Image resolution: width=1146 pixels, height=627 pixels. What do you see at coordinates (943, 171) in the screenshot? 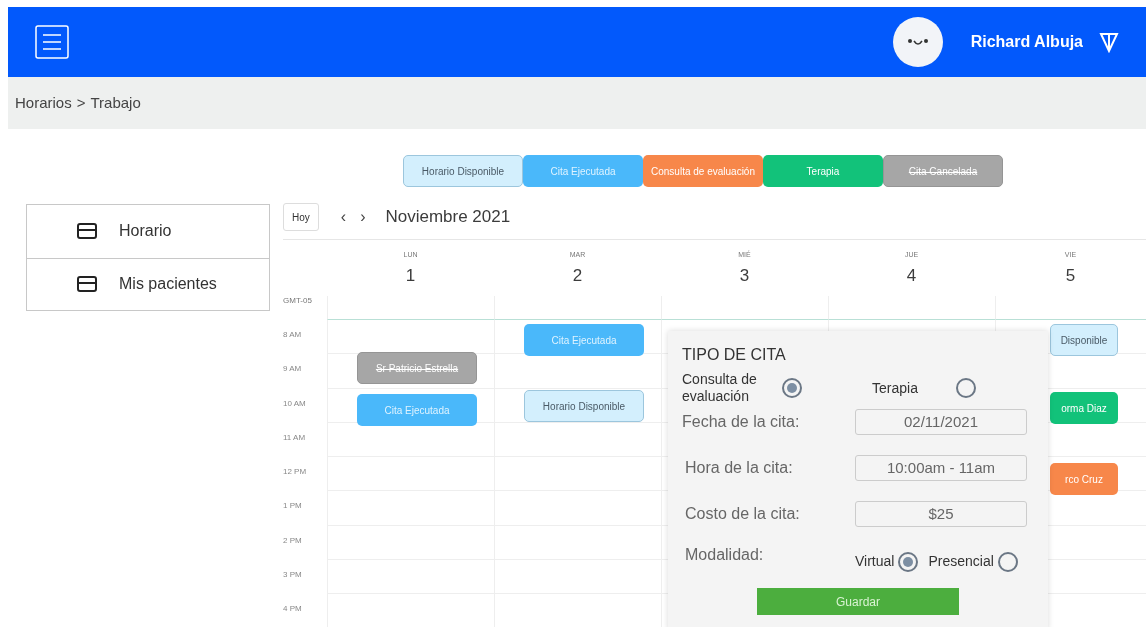
I see `legend-tag: Cita Cancelada` at bounding box center [943, 171].